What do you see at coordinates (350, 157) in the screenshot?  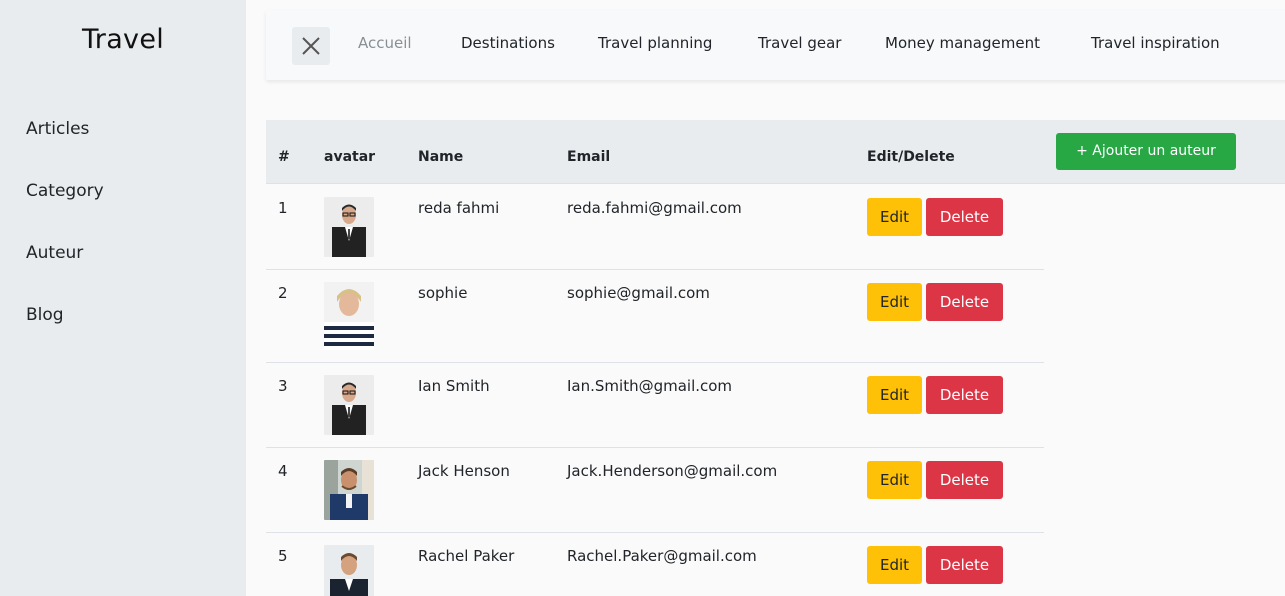 I see `column-header-avatar: avatar` at bounding box center [350, 157].